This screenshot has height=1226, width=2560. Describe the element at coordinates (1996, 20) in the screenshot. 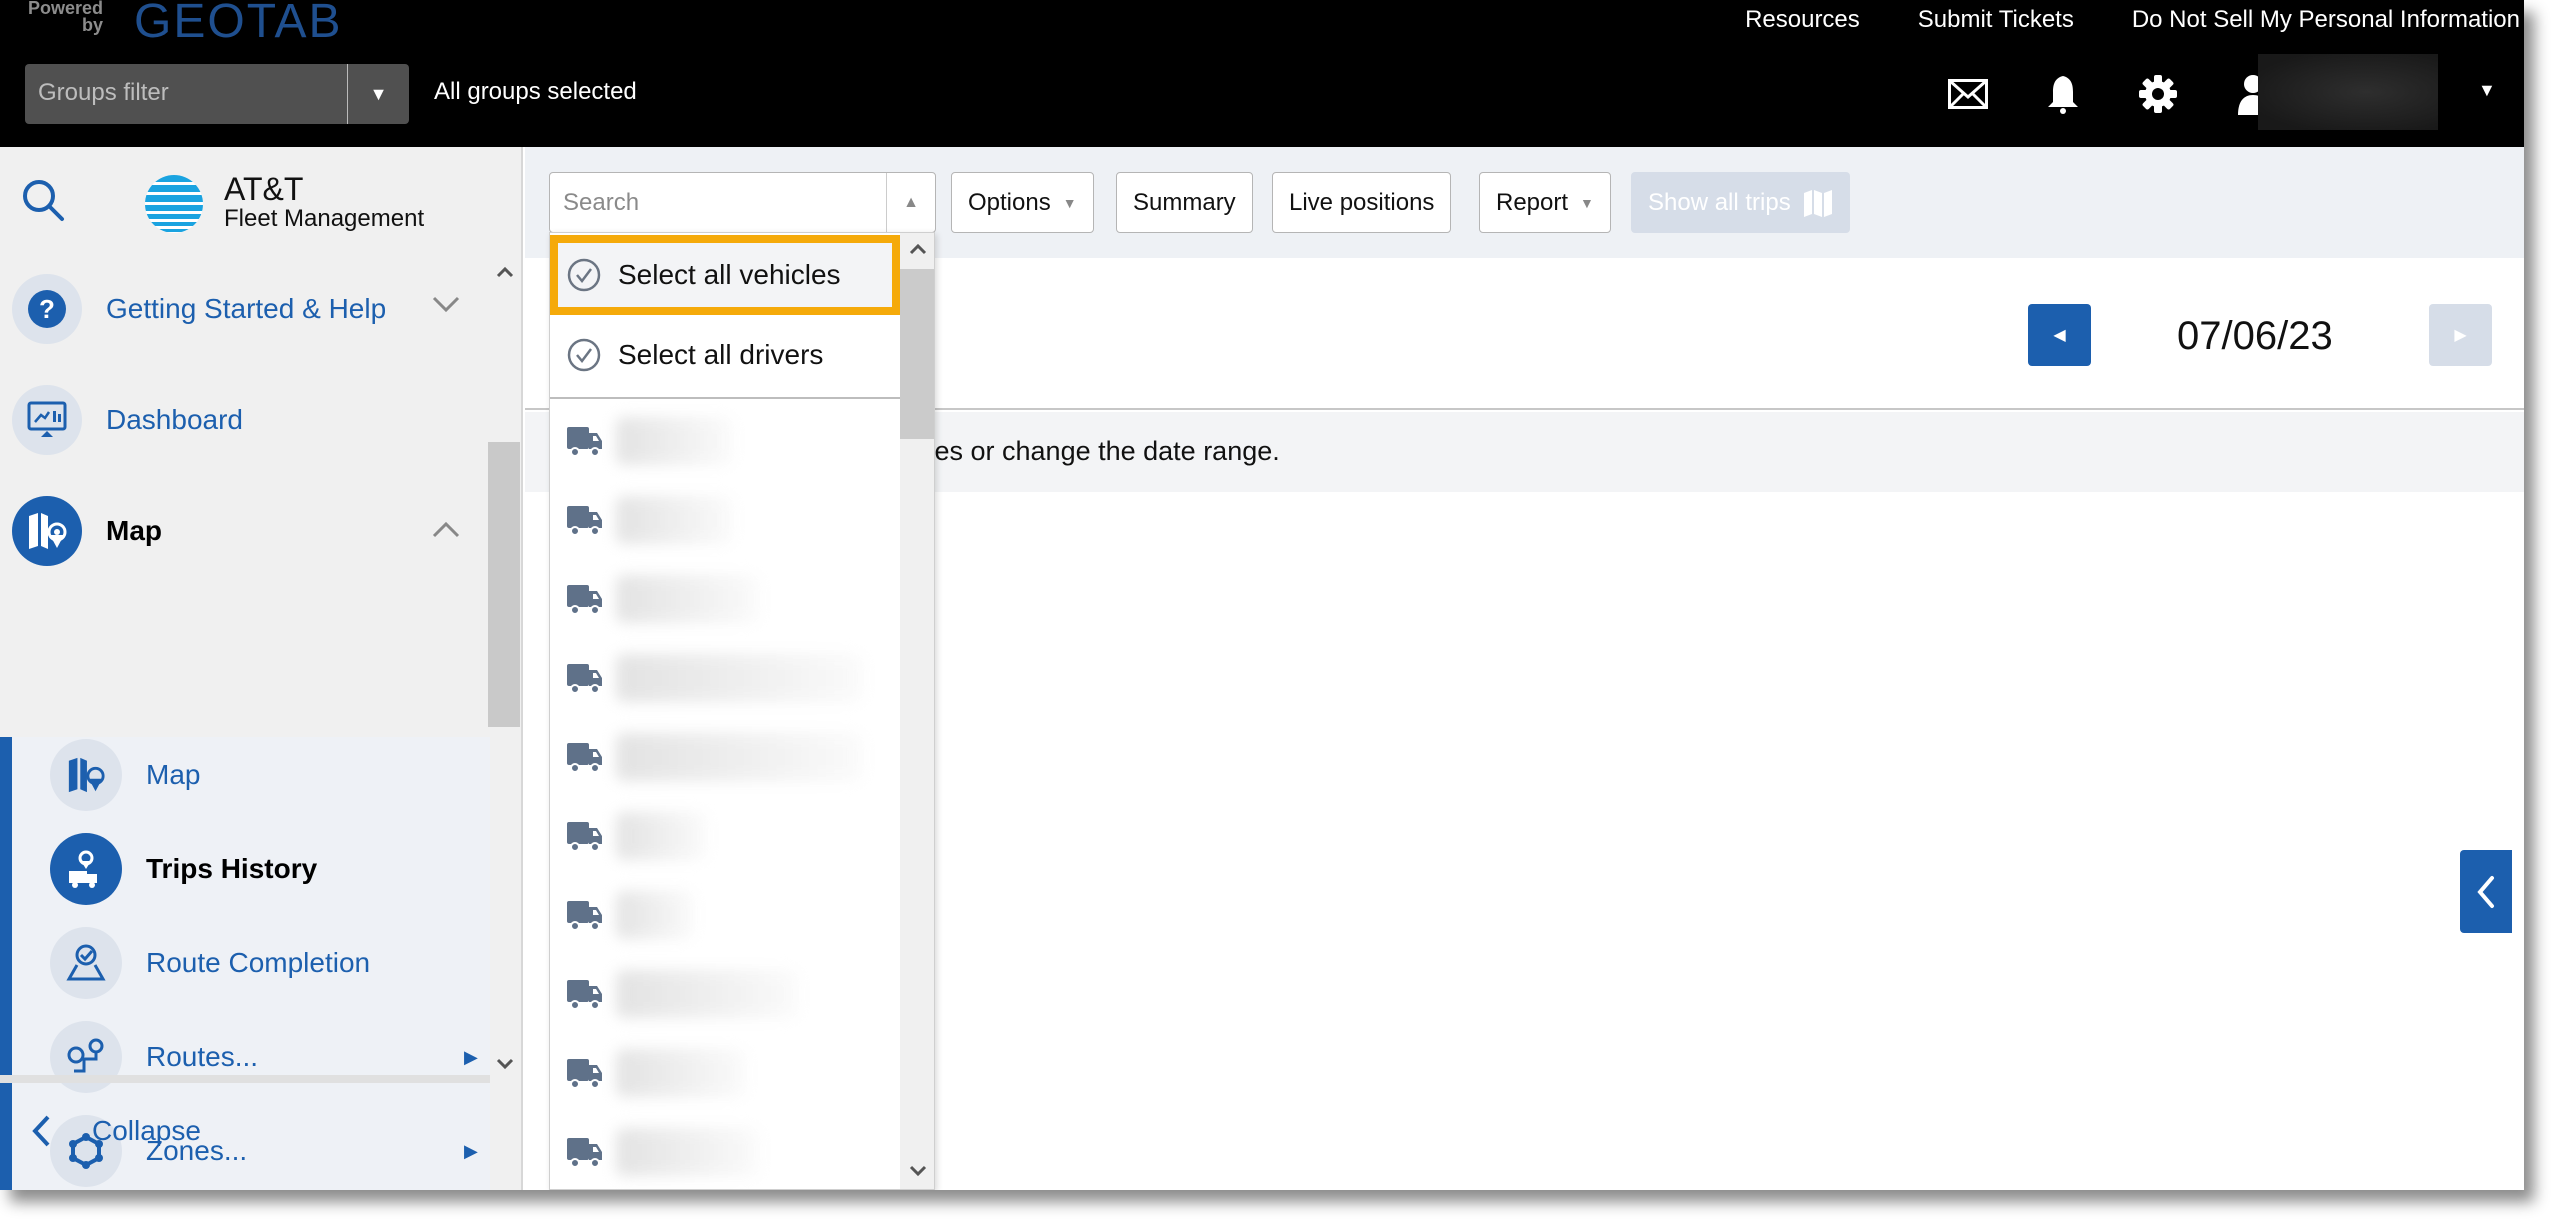

I see `submit-tickets-link: Submit Tickets` at that location.